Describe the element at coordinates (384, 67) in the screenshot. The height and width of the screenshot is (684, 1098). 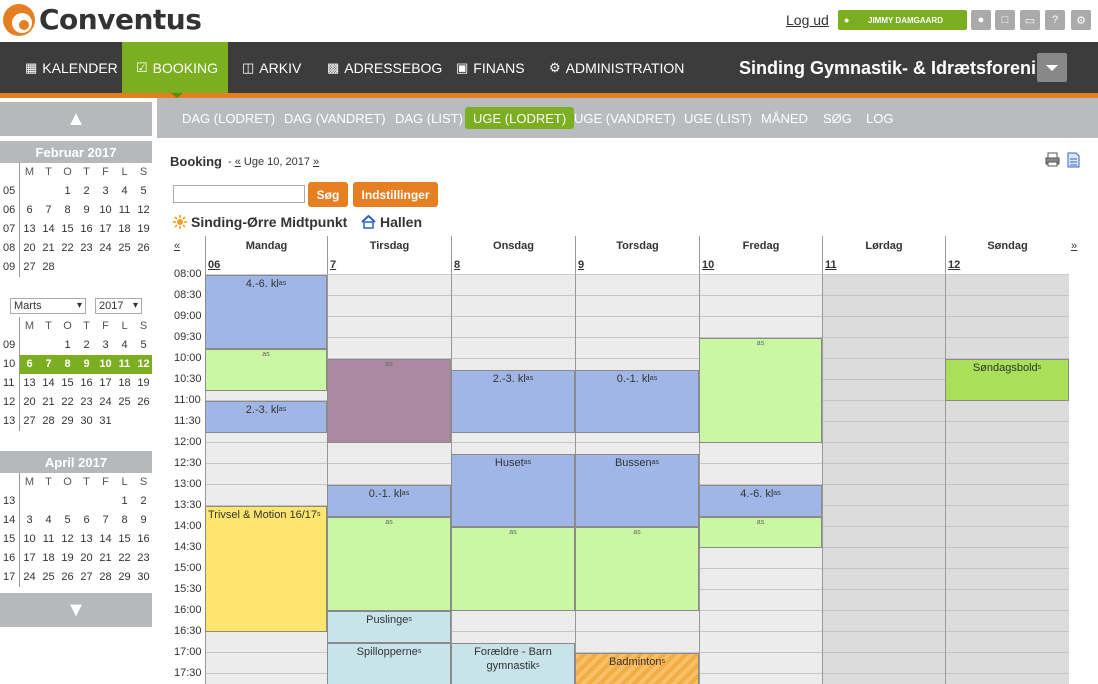
I see `nav-adressebog: ▩ ADRESSEBOG` at that location.